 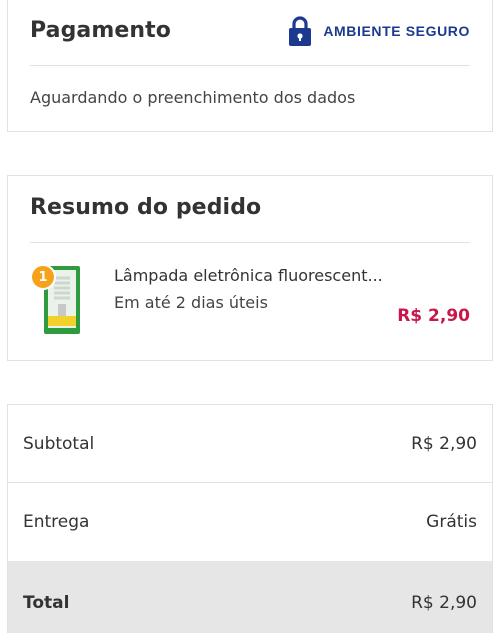 I want to click on summary-header: Resumo do pedido, so click(x=250, y=209).